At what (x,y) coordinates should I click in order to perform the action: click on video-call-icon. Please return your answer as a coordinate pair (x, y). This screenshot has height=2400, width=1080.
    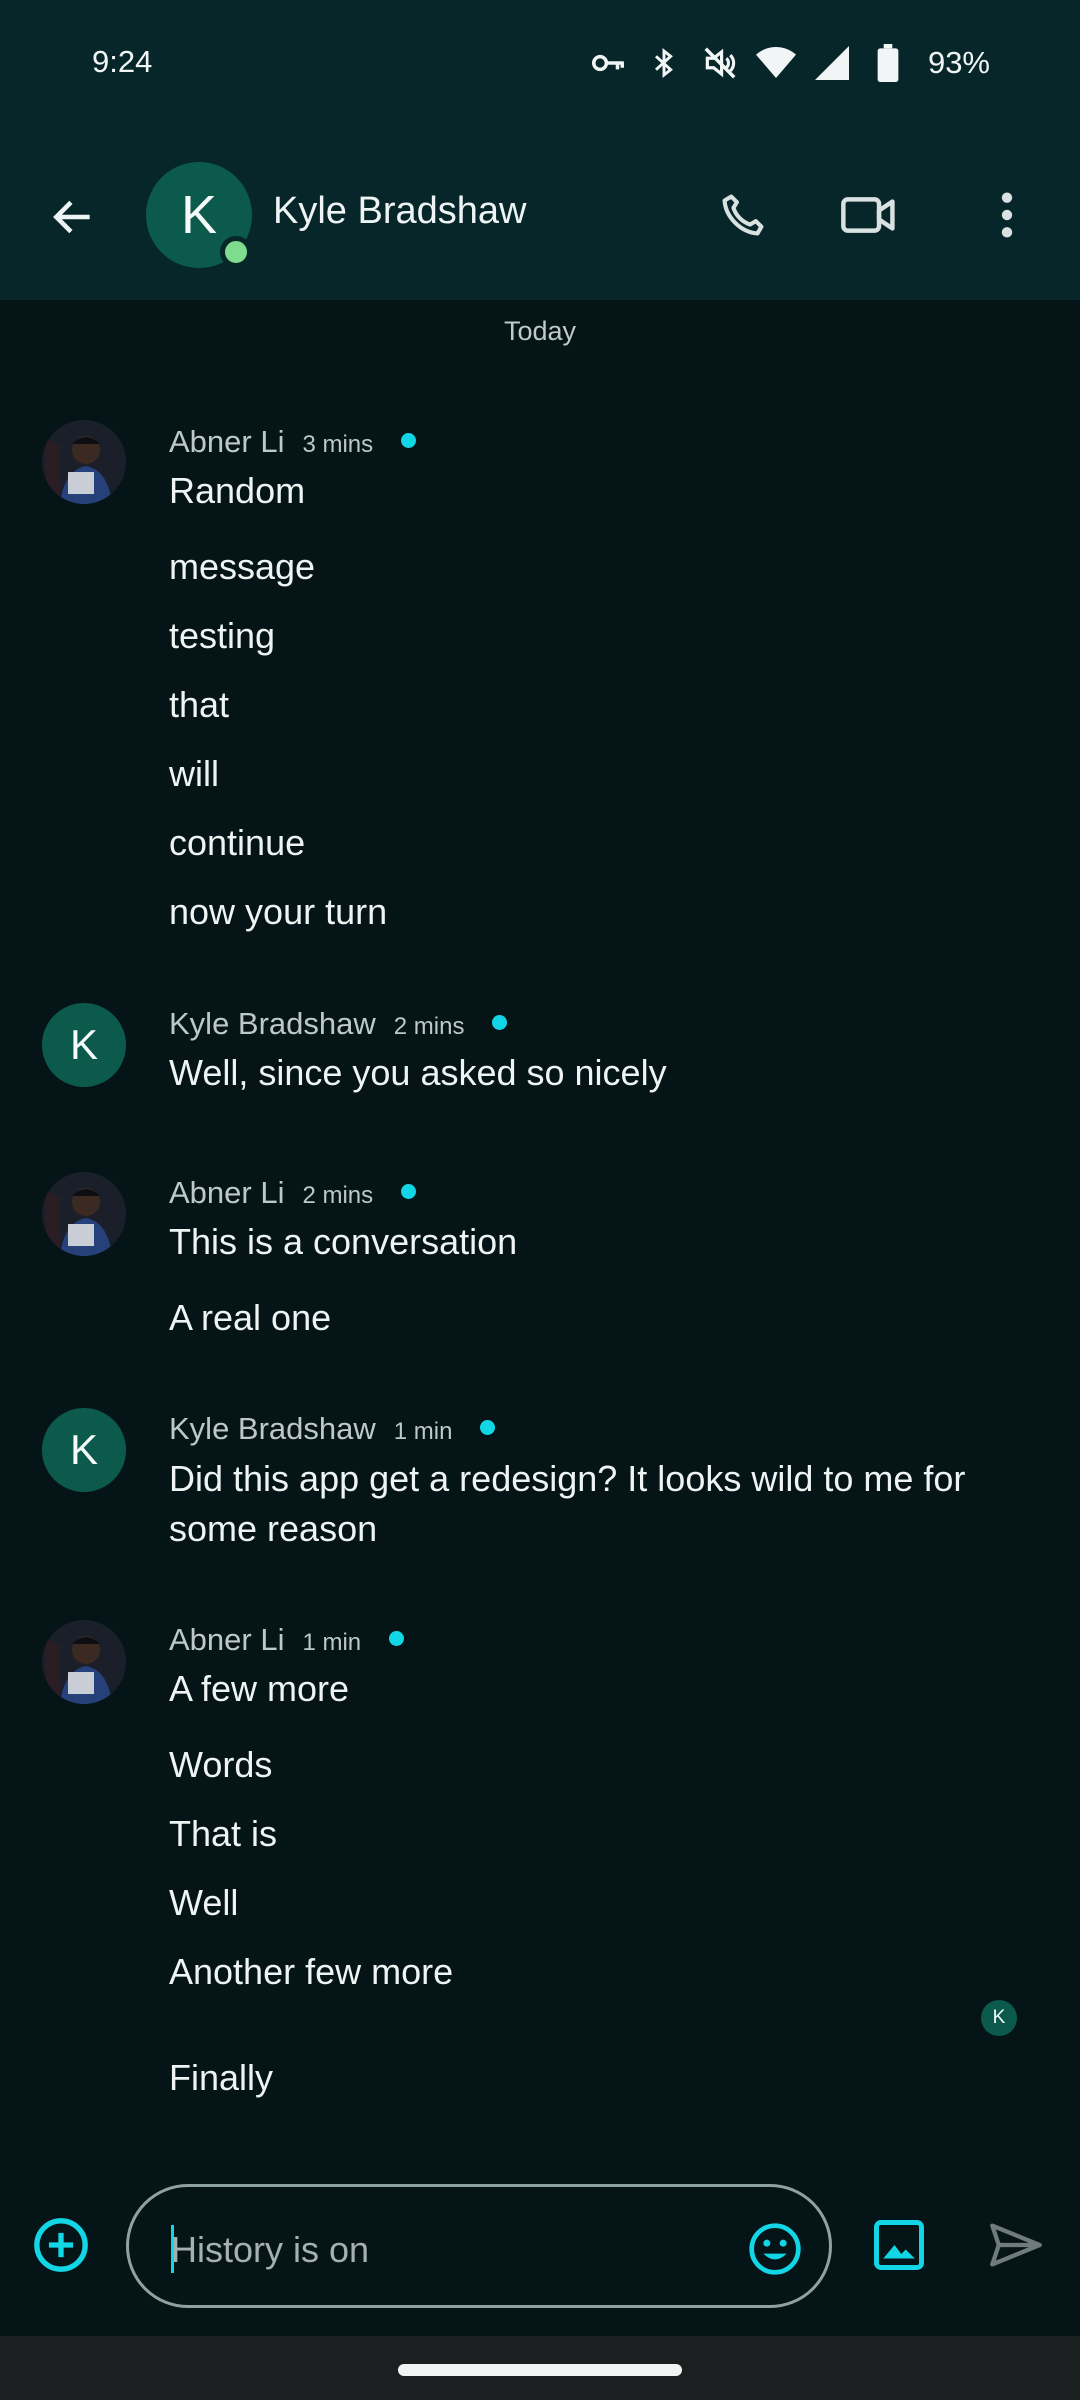
    Looking at the image, I should click on (868, 215).